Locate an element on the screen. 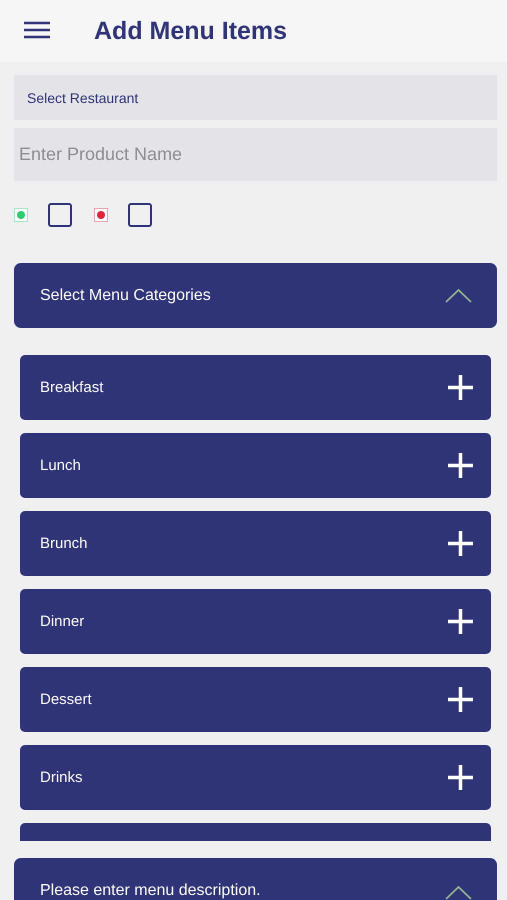  categories-header: Select Menu Categories is located at coordinates (255, 295).